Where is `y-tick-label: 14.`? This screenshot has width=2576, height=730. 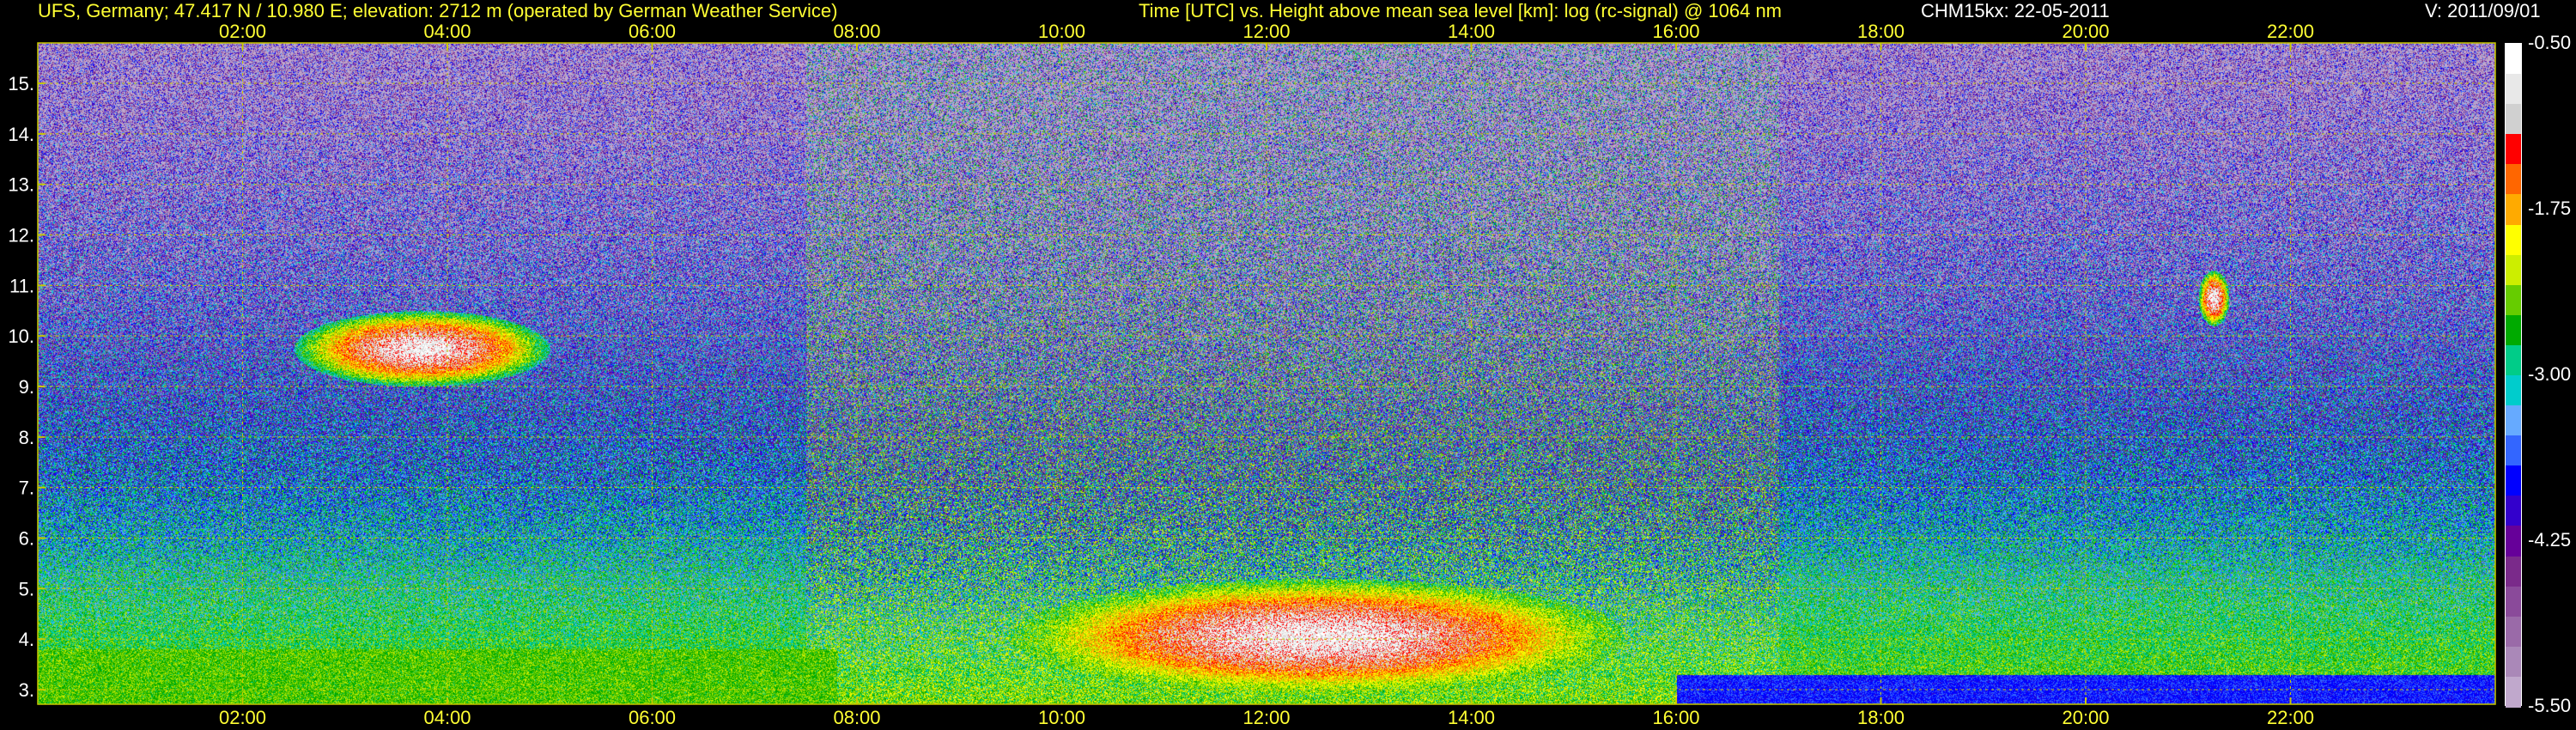 y-tick-label: 14. is located at coordinates (21, 134).